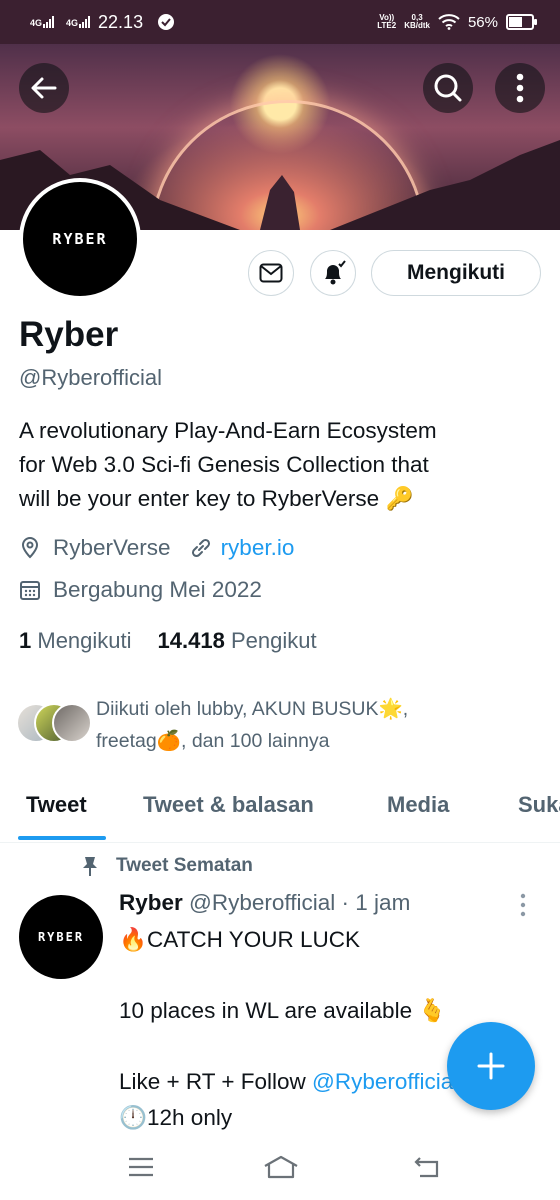 This screenshot has height=1200, width=560. What do you see at coordinates (449, 22) in the screenshot?
I see `wifi-icon` at bounding box center [449, 22].